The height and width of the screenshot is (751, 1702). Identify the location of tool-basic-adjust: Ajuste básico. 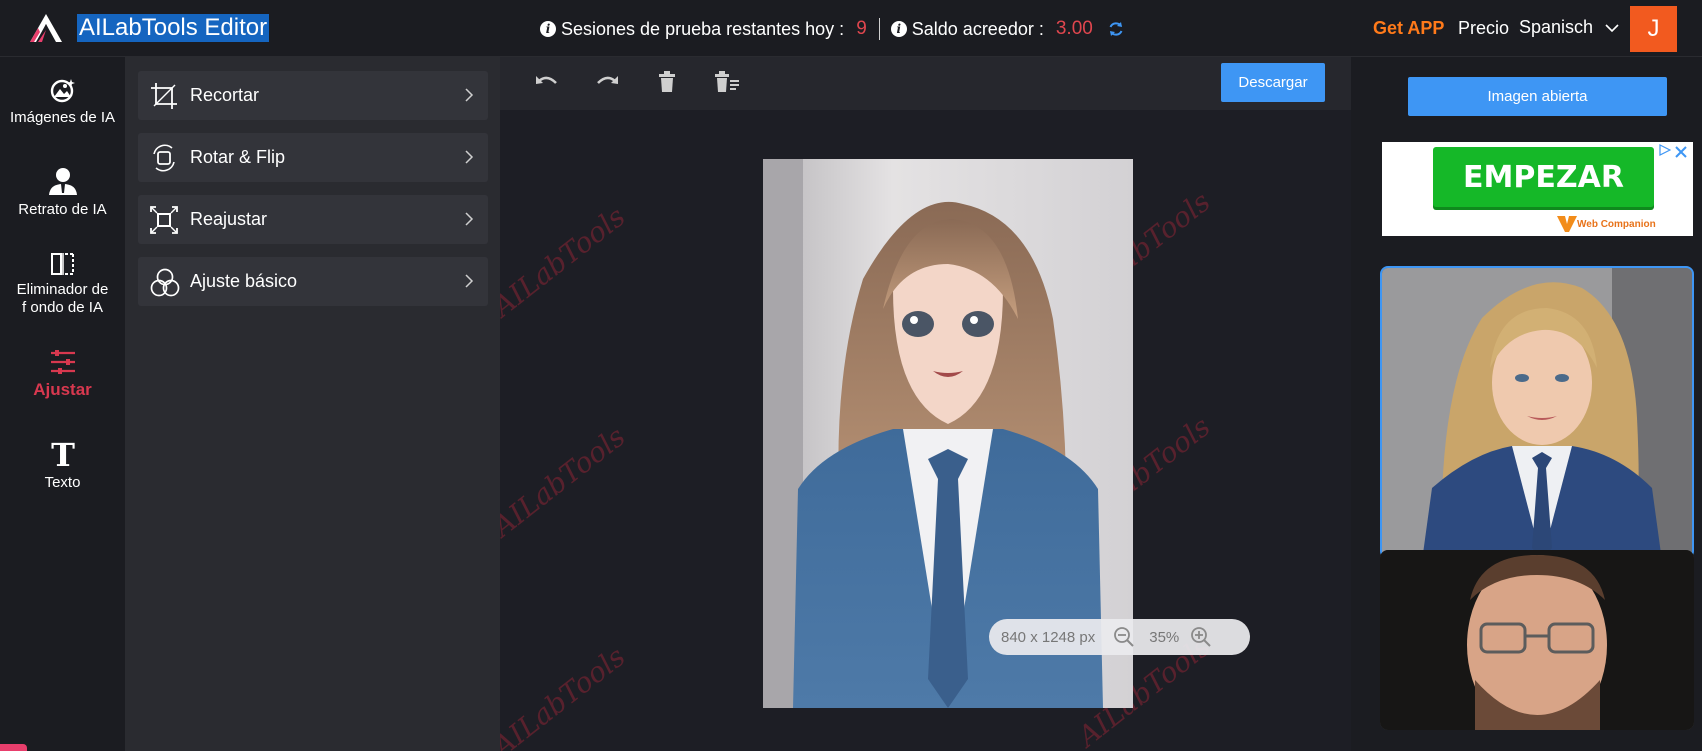
(313, 281).